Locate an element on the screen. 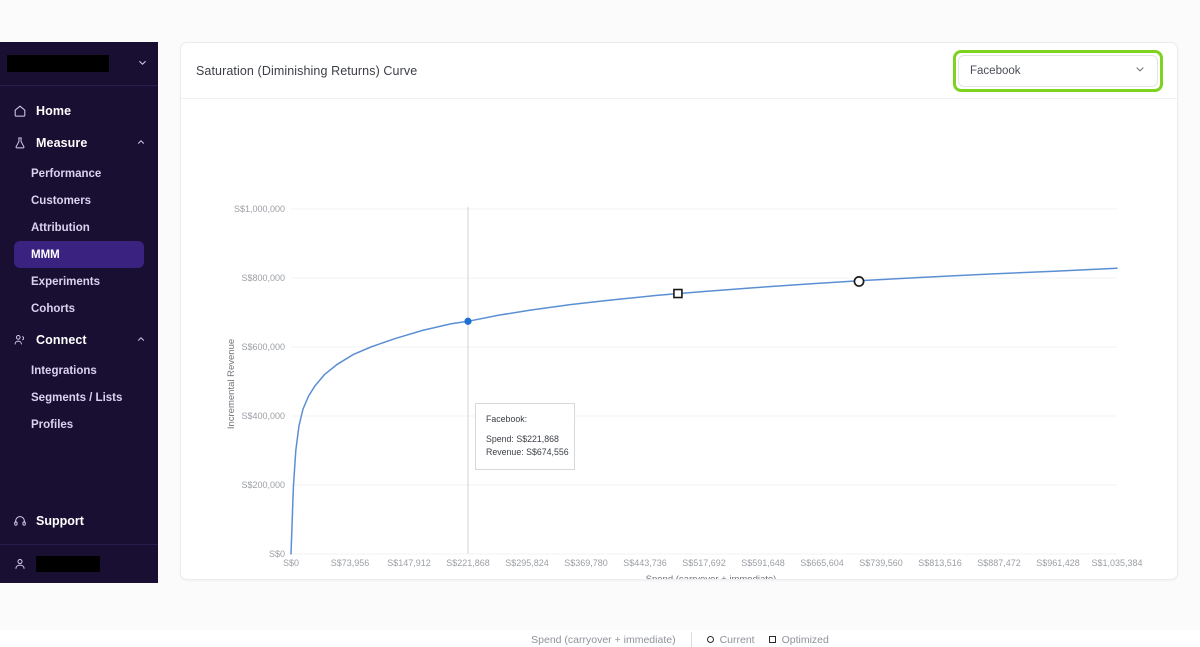 This screenshot has width=1200, height=647. user-name-redacted is located at coordinates (68, 564).